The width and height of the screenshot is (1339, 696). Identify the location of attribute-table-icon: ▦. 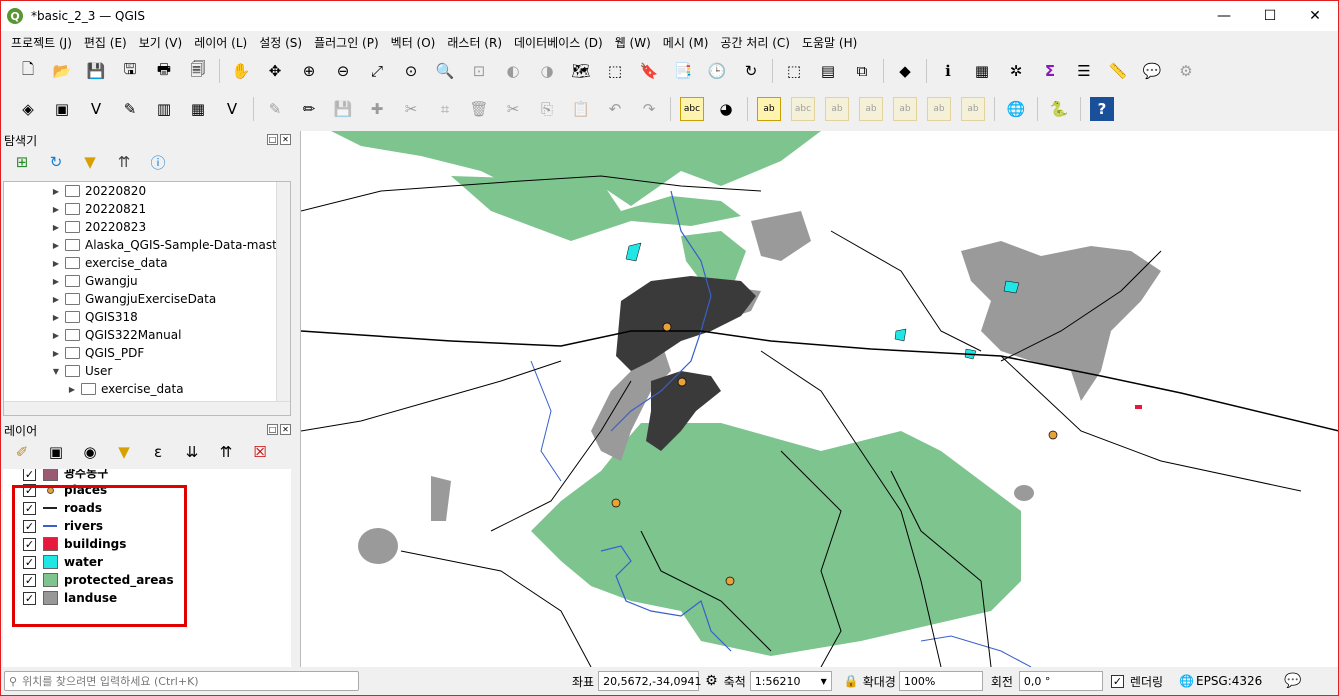
(982, 71).